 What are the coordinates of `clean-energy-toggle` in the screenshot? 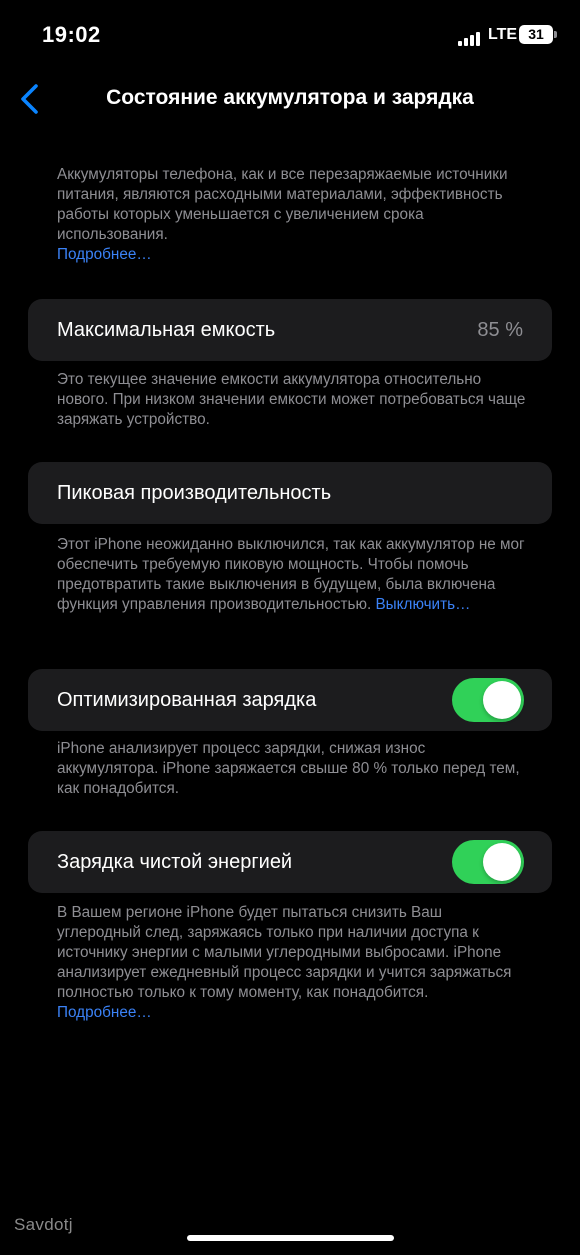 It's located at (488, 862).